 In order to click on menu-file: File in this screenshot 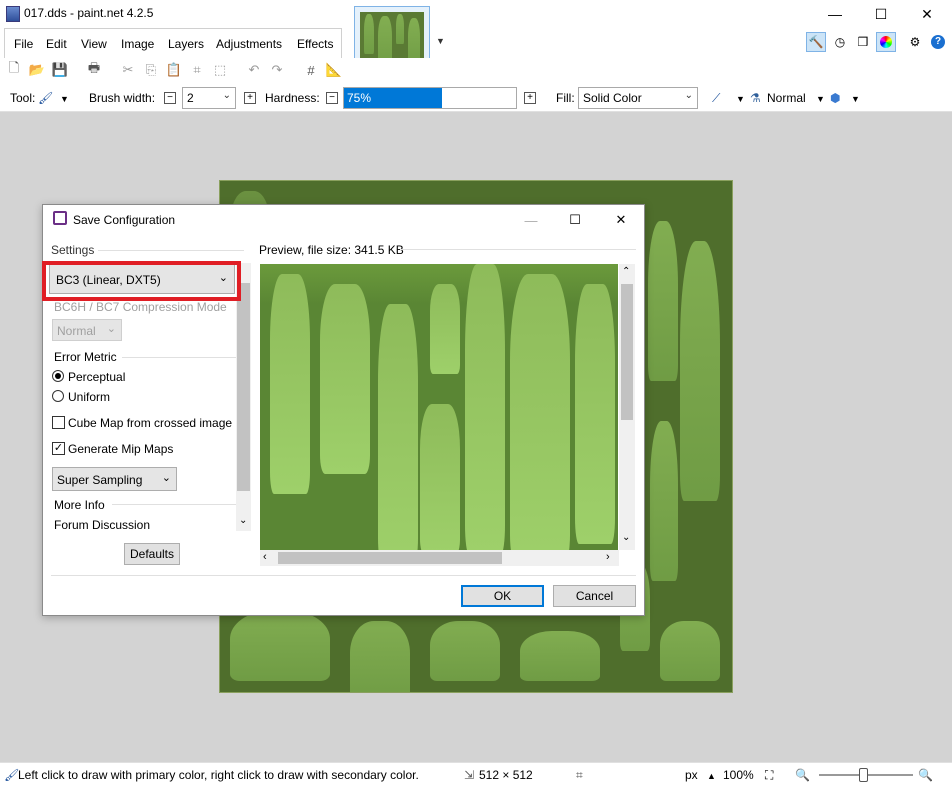, I will do `click(23, 44)`.